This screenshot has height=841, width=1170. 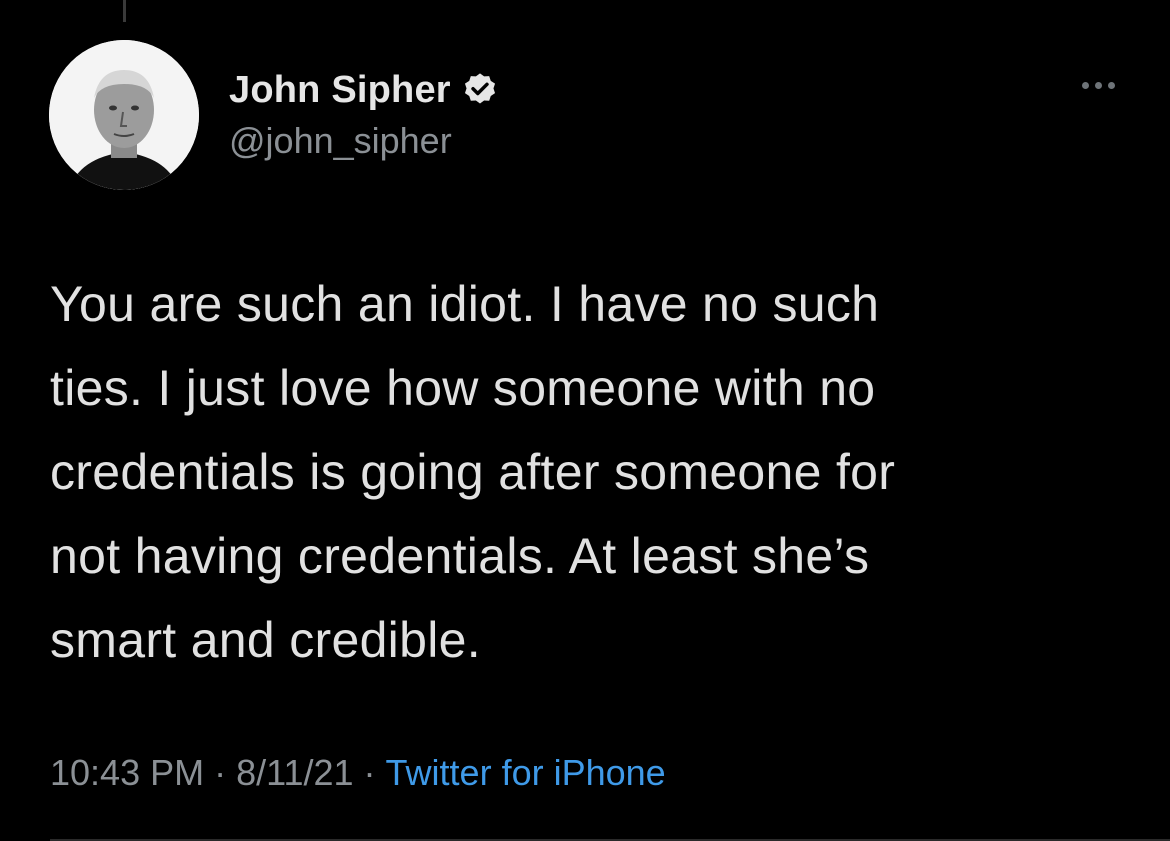 I want to click on tweet-time: 10:43 PM, so click(x=127, y=773).